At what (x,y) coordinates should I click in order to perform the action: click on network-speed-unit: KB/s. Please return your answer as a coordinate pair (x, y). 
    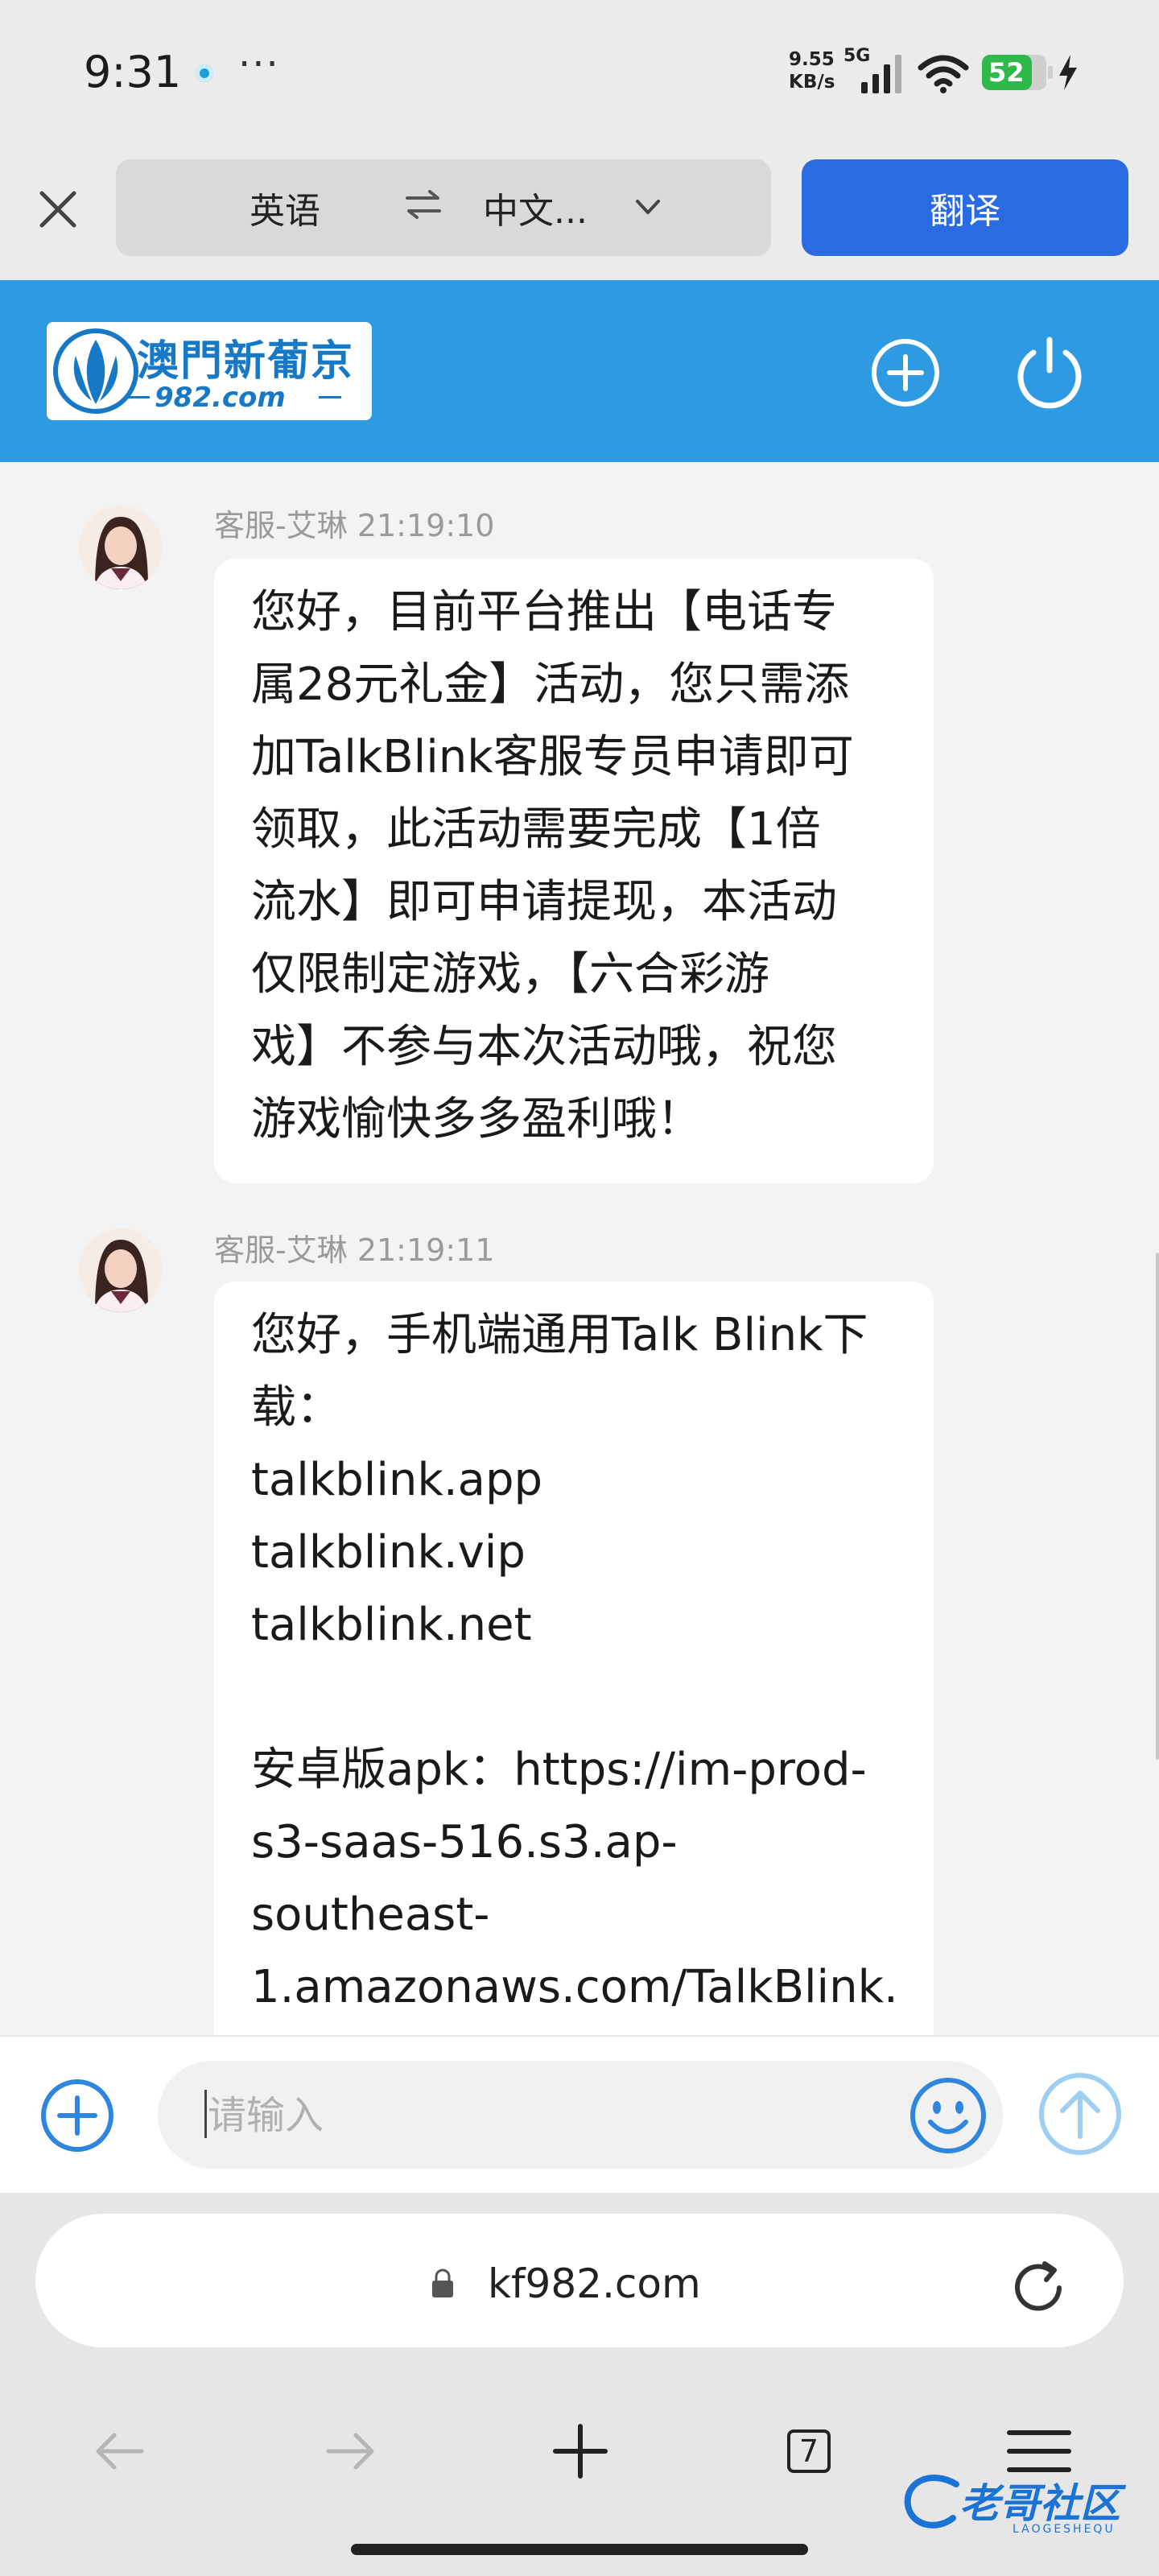
    Looking at the image, I should click on (812, 82).